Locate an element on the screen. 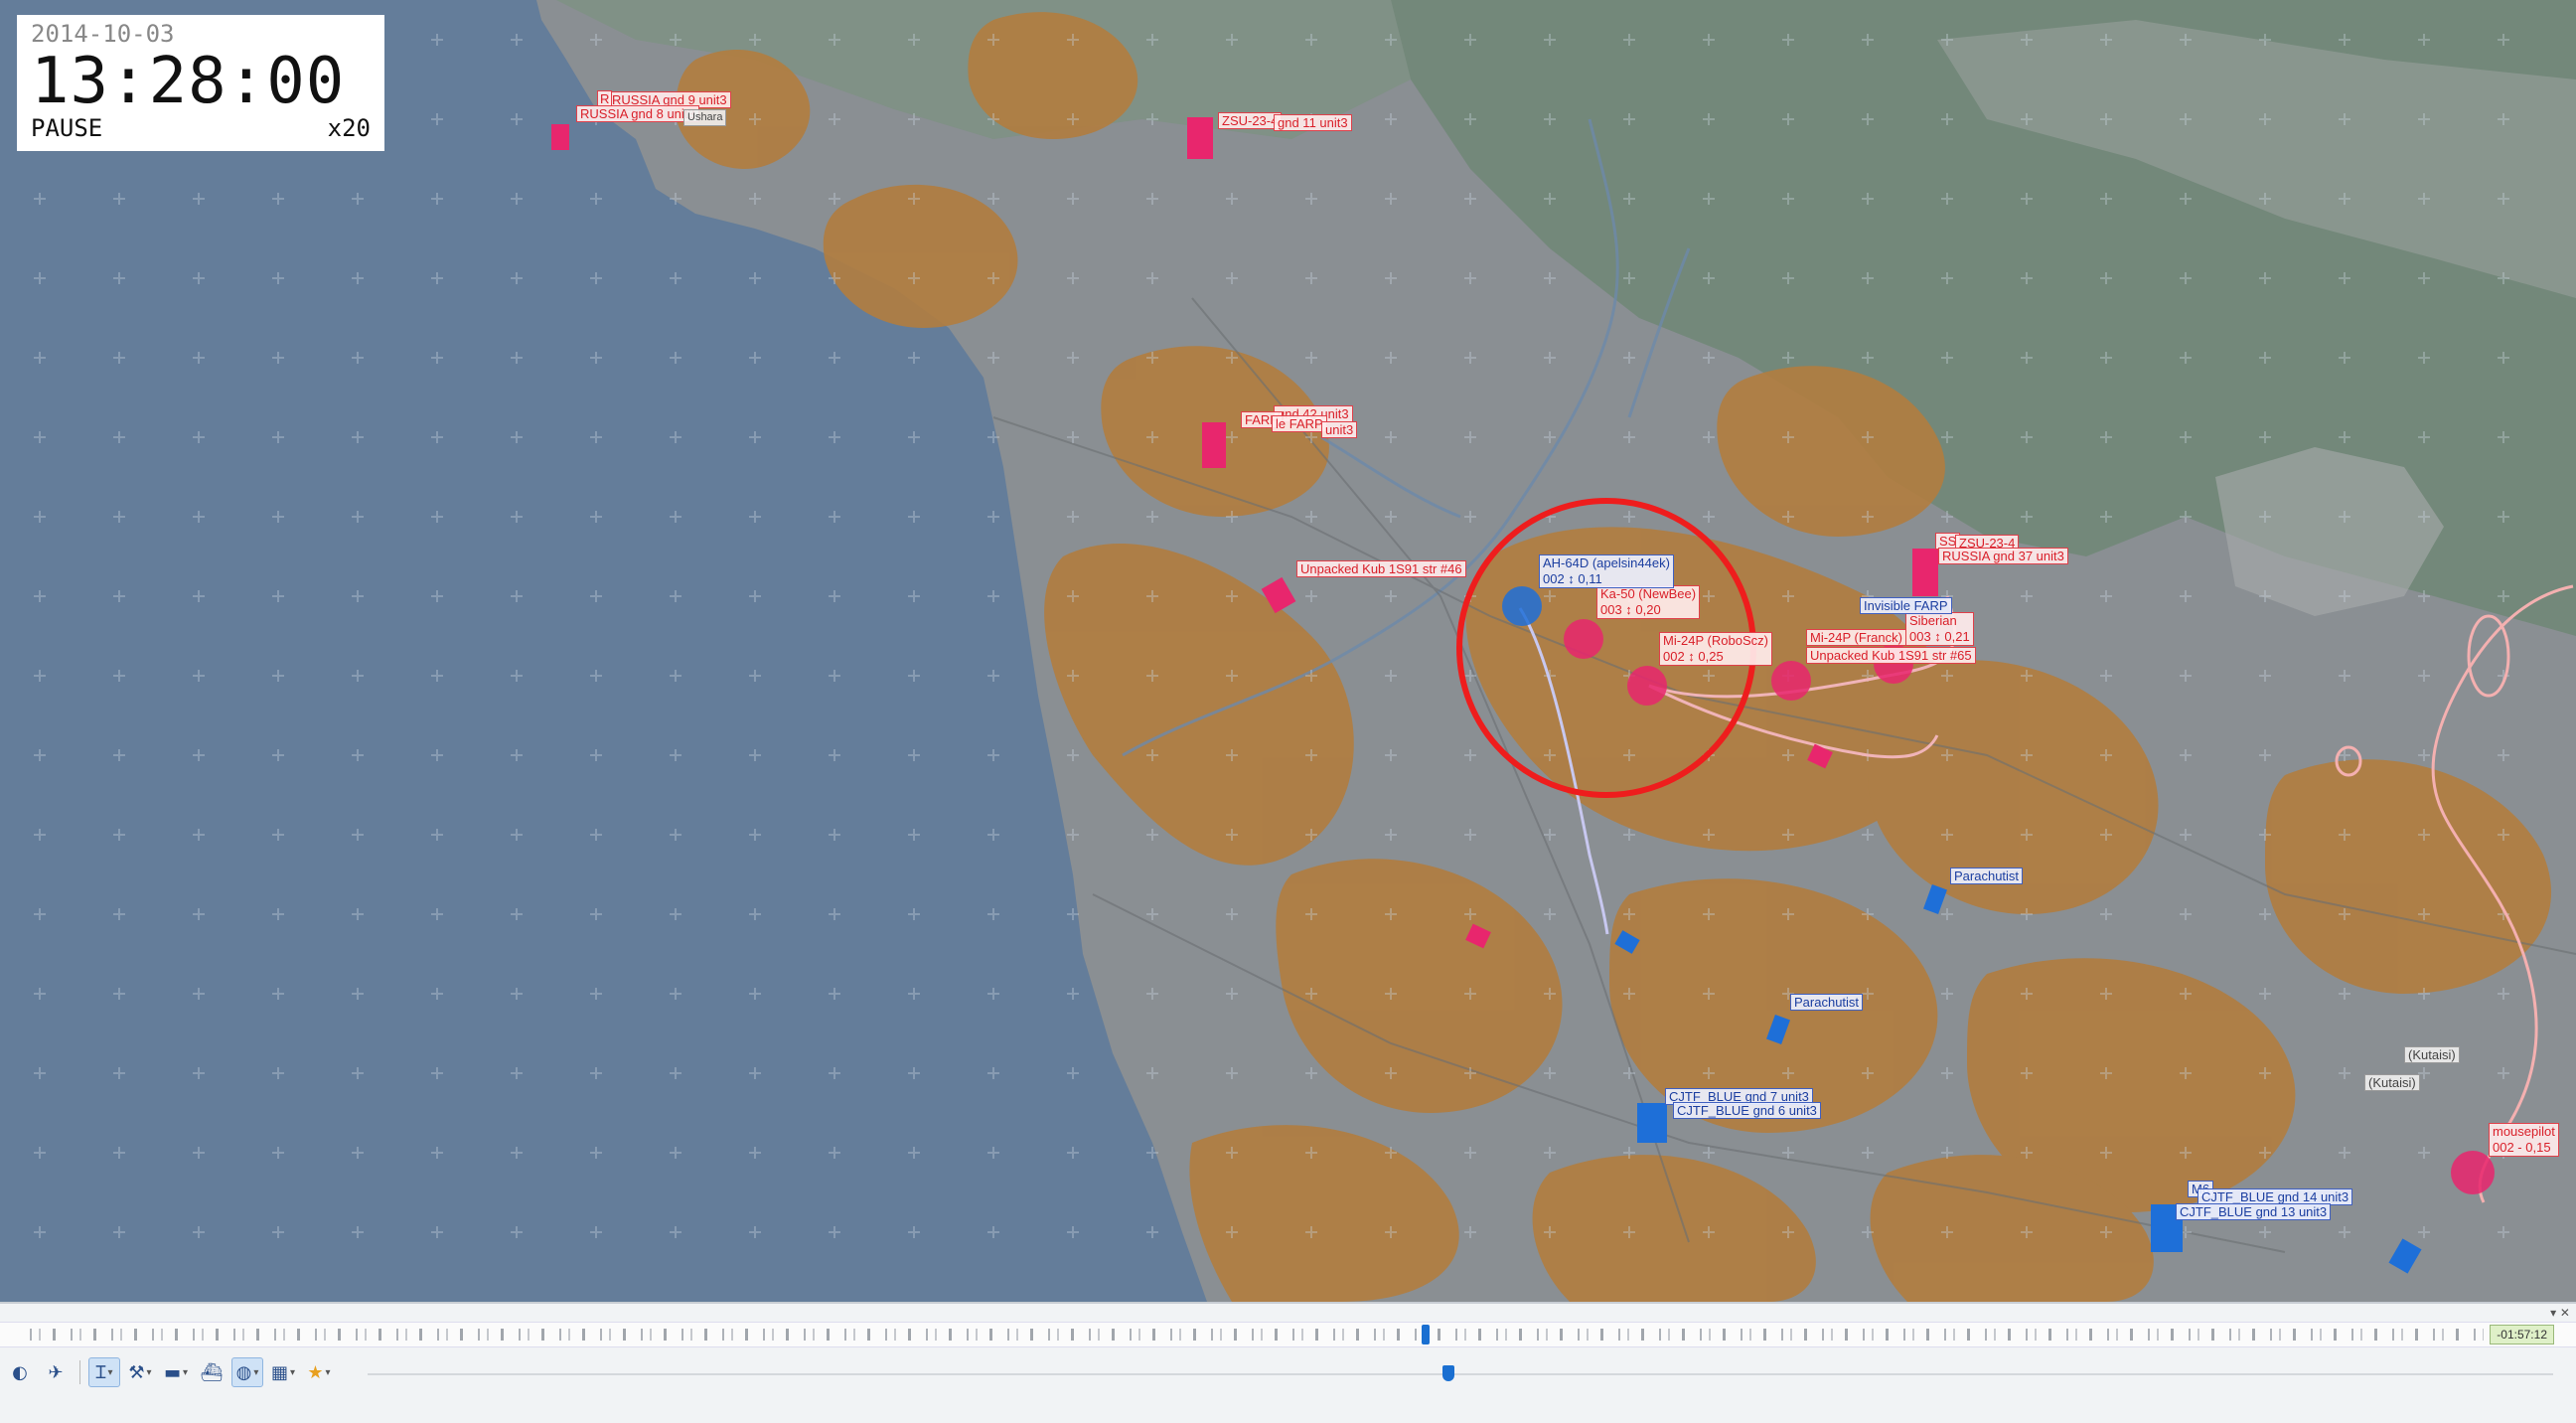  mi24-franck-marker is located at coordinates (1791, 681).